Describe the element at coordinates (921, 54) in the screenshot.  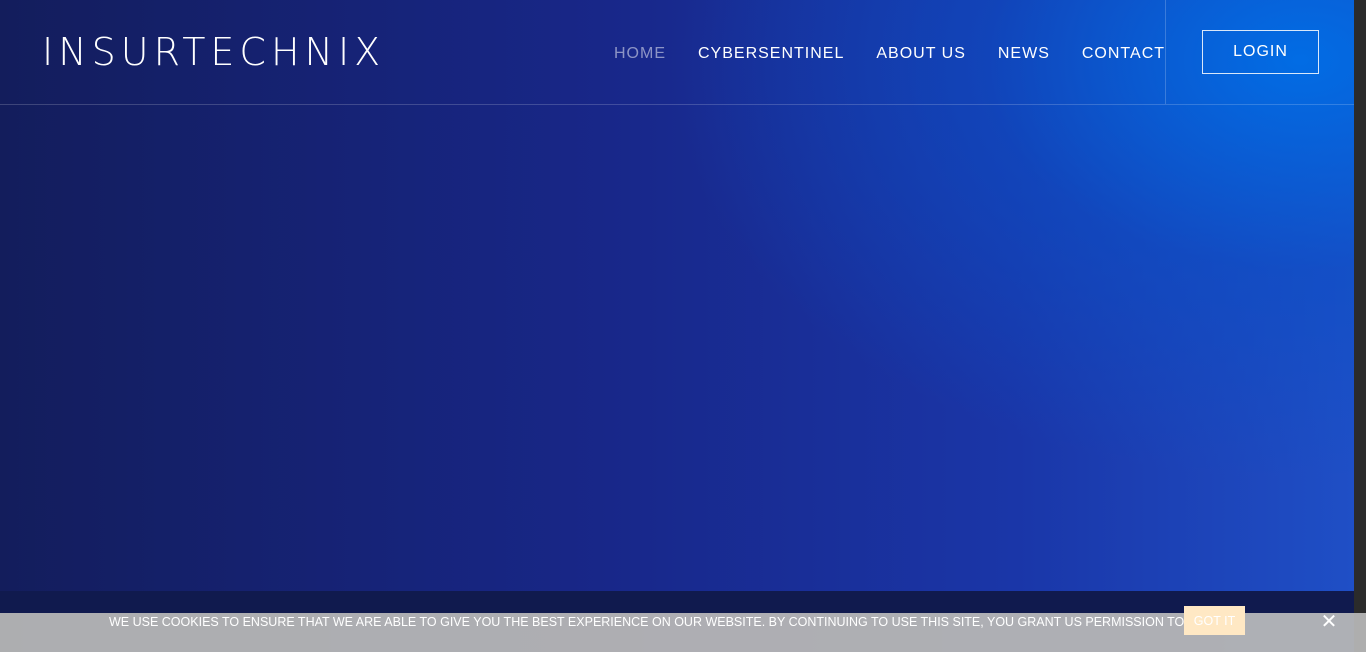
I see `nav-item-about-us: ABOUT US` at that location.